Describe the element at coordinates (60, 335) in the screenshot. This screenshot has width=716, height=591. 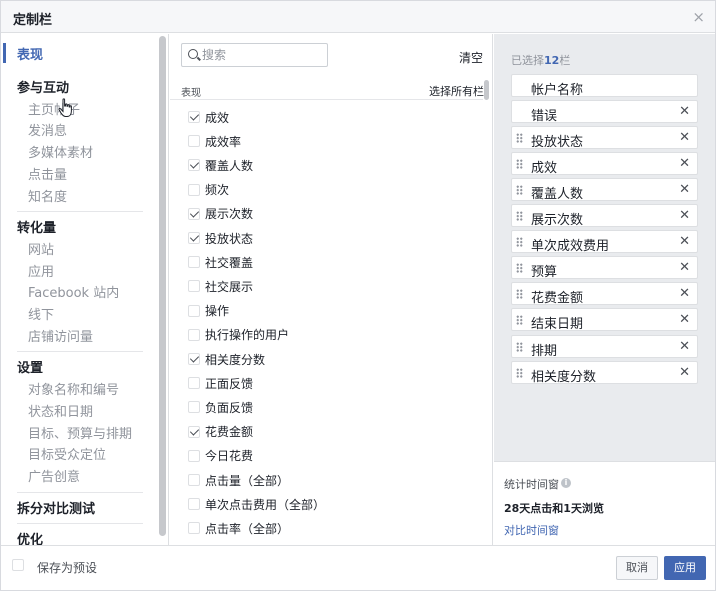
I see `nav-sub-item: 店铺访问量` at that location.